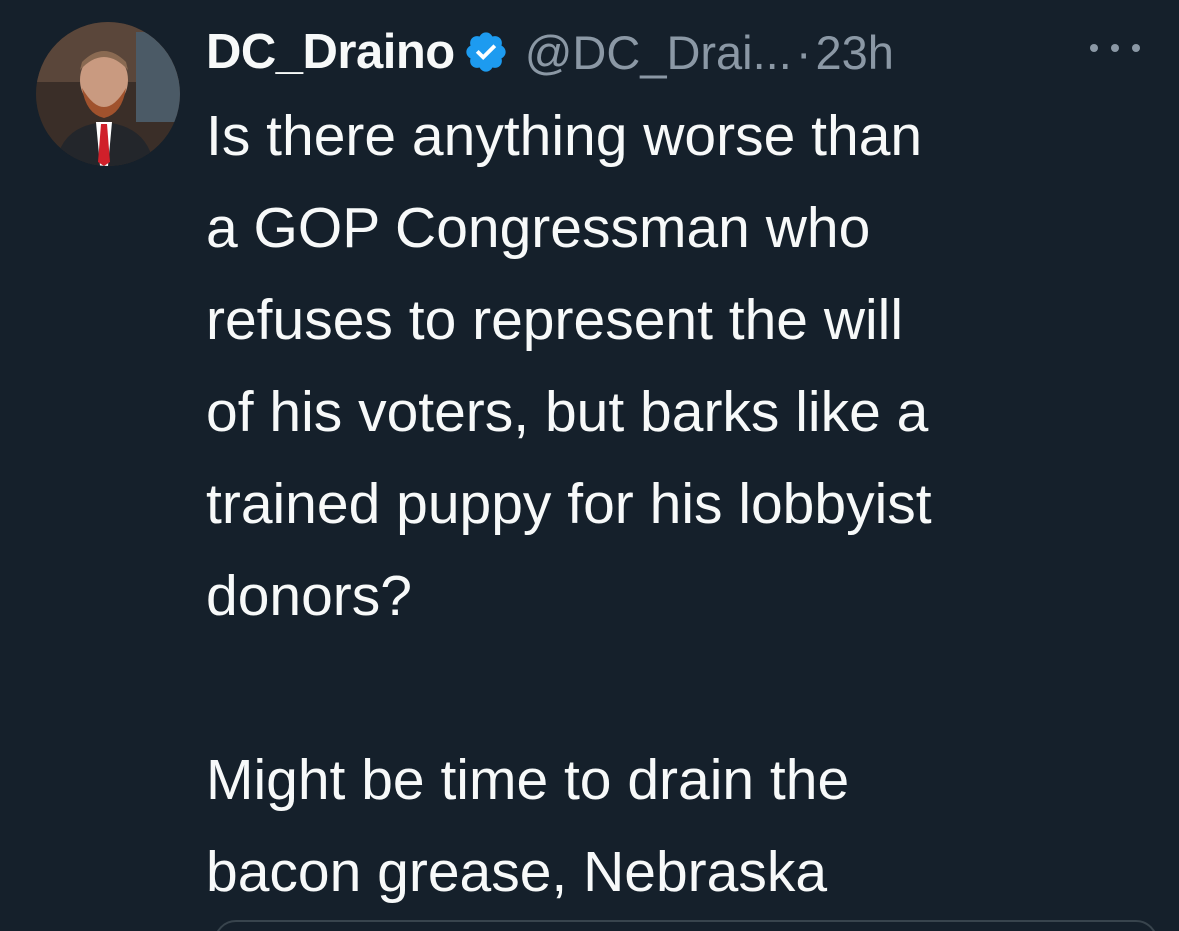 Image resolution: width=1179 pixels, height=931 pixels. I want to click on avatar-image, so click(108, 94).